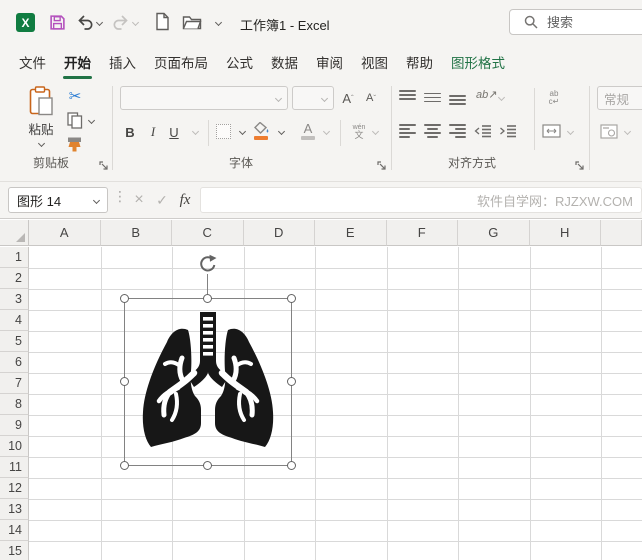  What do you see at coordinates (554, 98) in the screenshot?
I see `wrap-text-button: ab c↵` at bounding box center [554, 98].